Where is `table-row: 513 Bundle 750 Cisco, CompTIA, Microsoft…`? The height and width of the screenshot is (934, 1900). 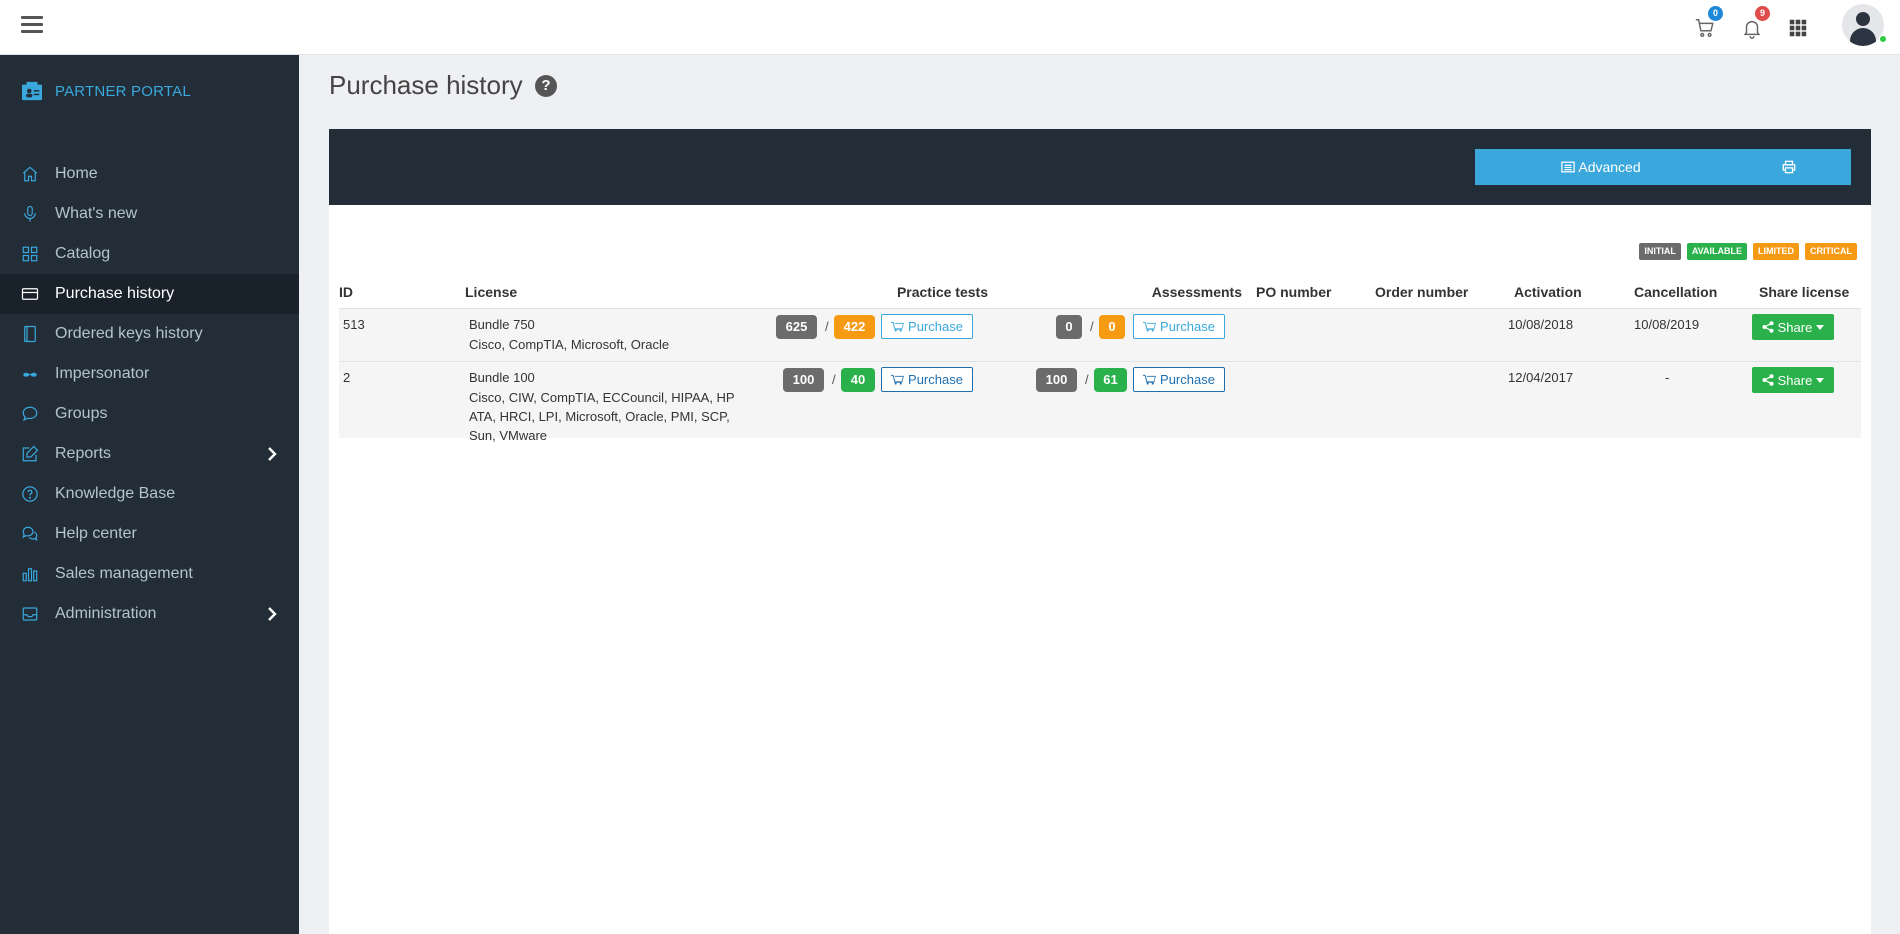 table-row: 513 Bundle 750 Cisco, CompTIA, Microsoft… is located at coordinates (1100, 334).